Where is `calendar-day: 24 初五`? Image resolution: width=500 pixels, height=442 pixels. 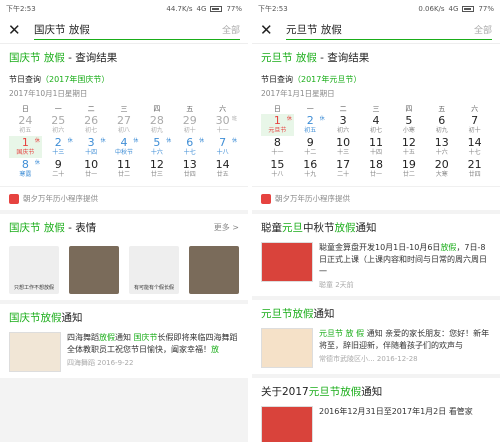
calendar-day: 24 初五 is located at coordinates (25, 125).